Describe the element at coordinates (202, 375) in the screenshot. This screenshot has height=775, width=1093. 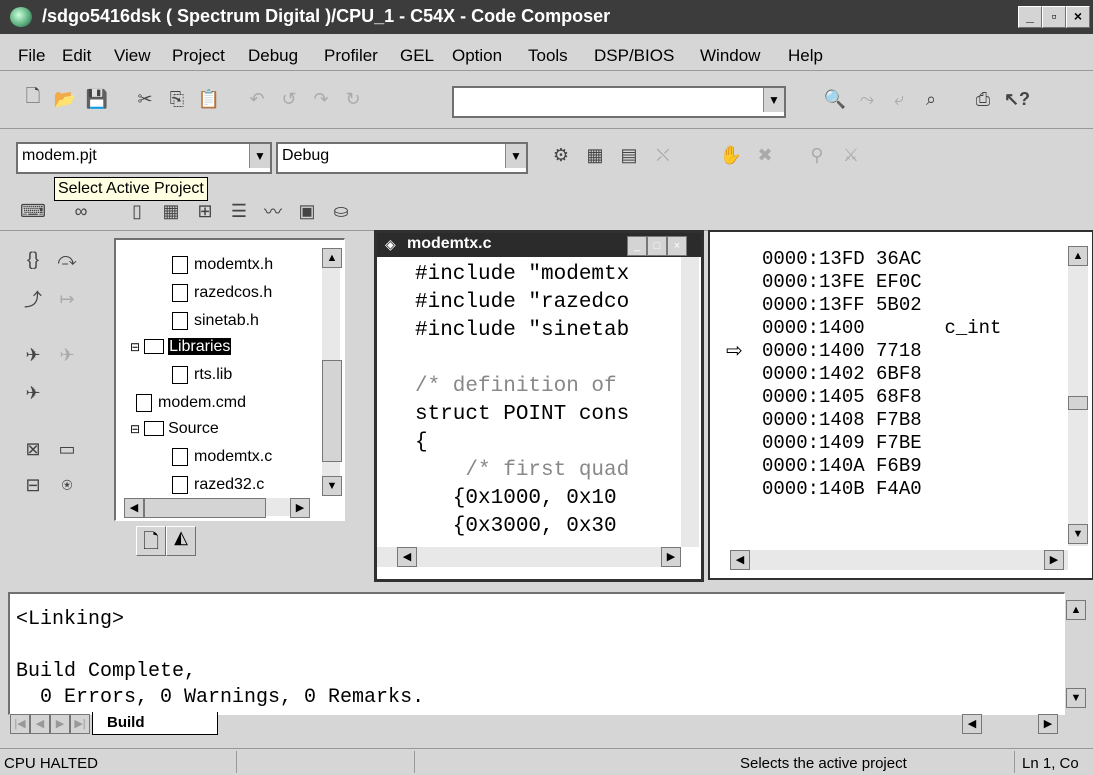
I see `tree-item-rts-lib: rts.lib` at that location.